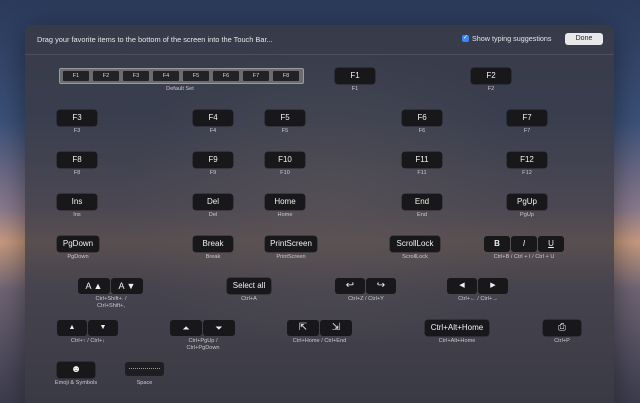 This screenshot has height=403, width=640. I want to click on doc-nav-group: ⇱ ⇲, so click(319, 328).